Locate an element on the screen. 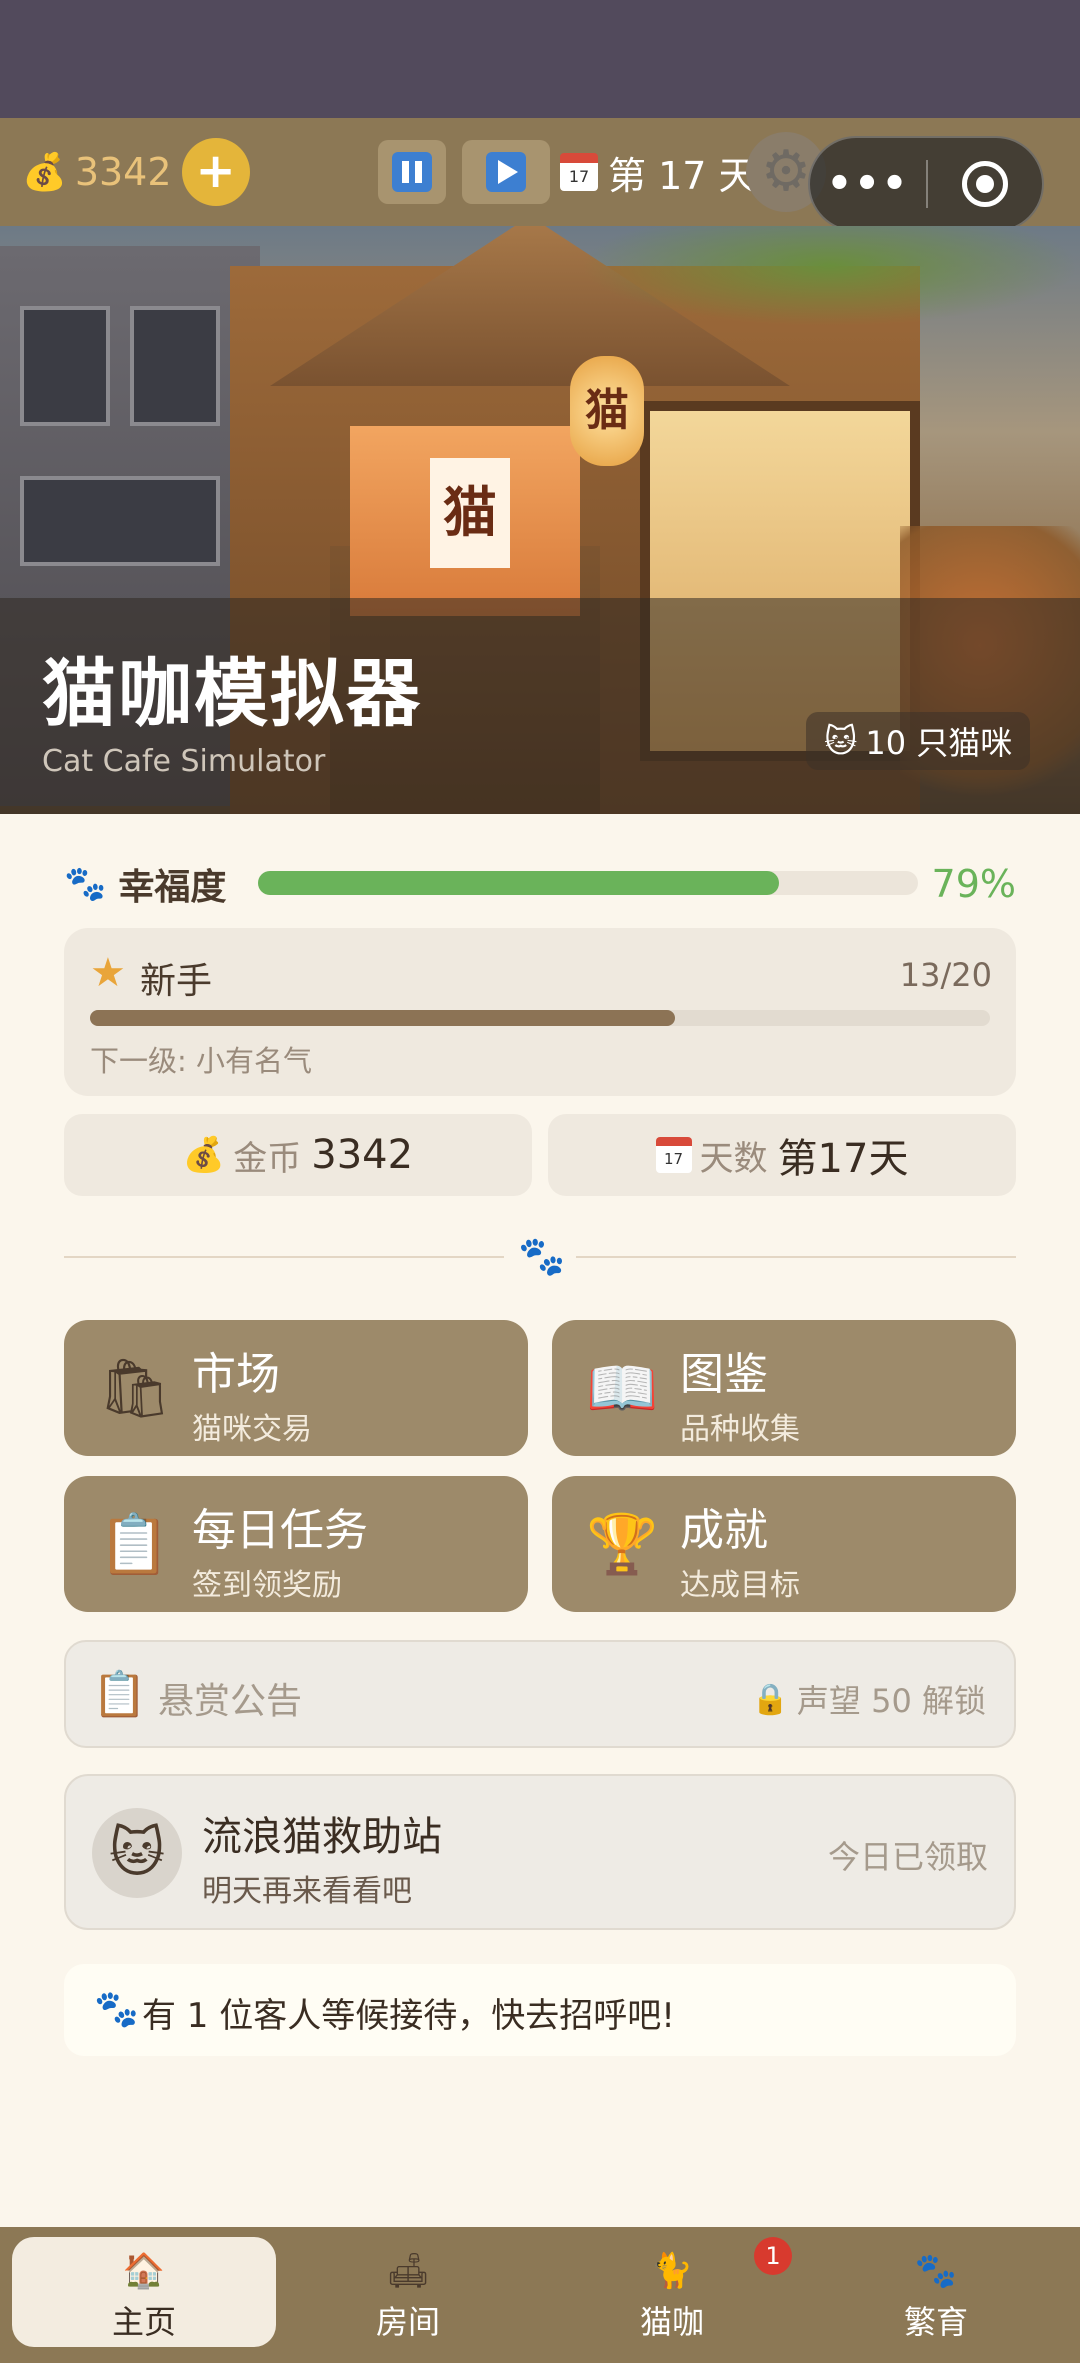 The image size is (1080, 2363). breeding-icon: 🐾 is located at coordinates (936, 2271).